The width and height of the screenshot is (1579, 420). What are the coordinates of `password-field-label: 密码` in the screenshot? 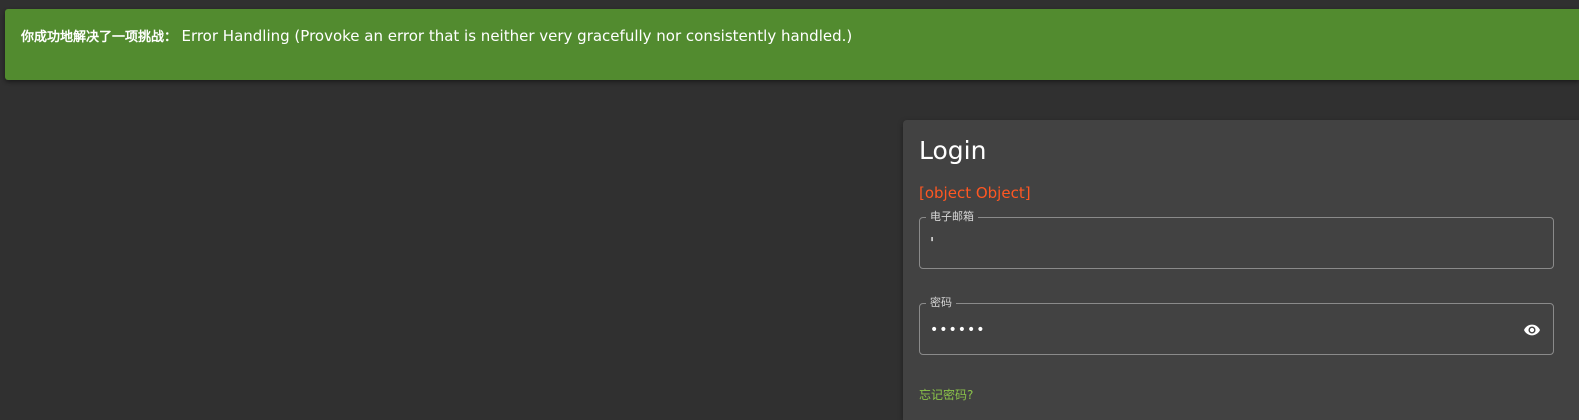 It's located at (941, 303).